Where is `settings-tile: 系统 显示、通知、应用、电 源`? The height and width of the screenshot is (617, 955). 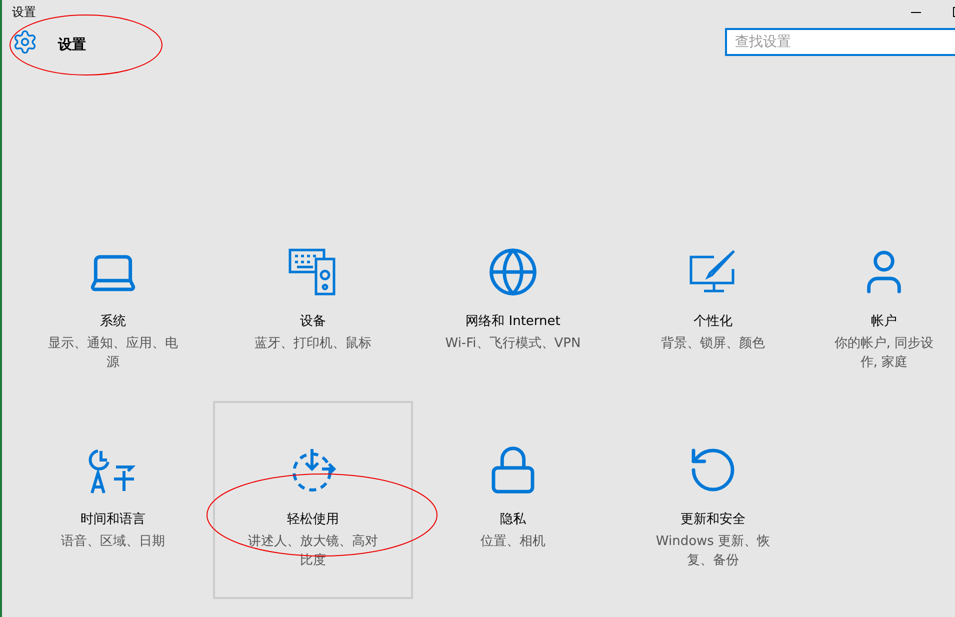 settings-tile: 系统 显示、通知、应用、电 源 is located at coordinates (113, 302).